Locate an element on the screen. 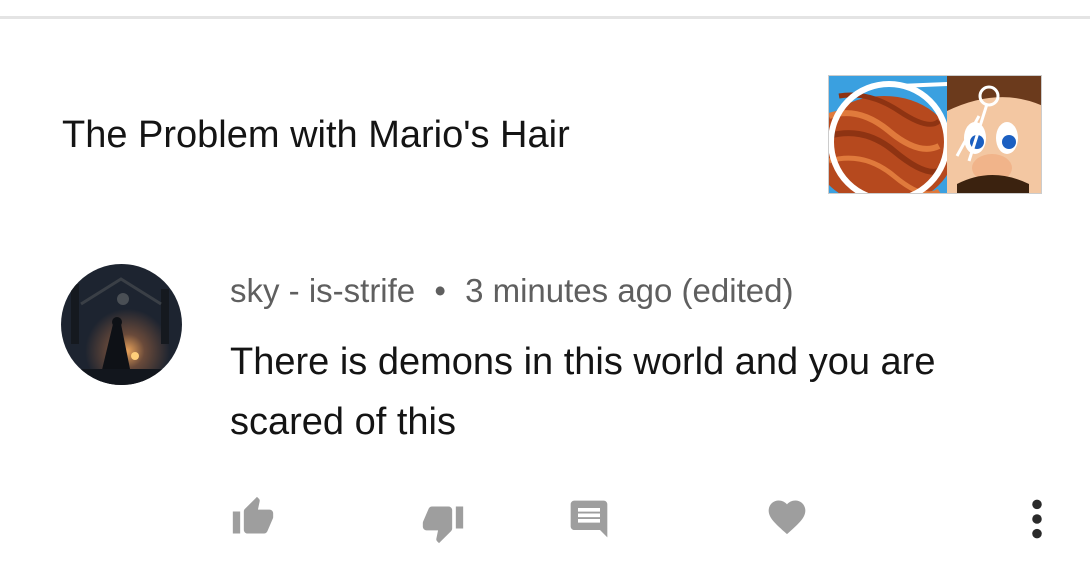 This screenshot has height=580, width=1090. thumbnail-image is located at coordinates (935, 134).